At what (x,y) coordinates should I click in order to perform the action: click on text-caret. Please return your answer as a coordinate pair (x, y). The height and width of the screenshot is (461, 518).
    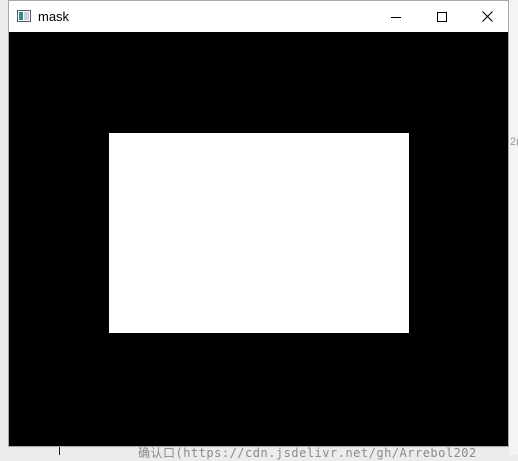
    Looking at the image, I should click on (59, 450).